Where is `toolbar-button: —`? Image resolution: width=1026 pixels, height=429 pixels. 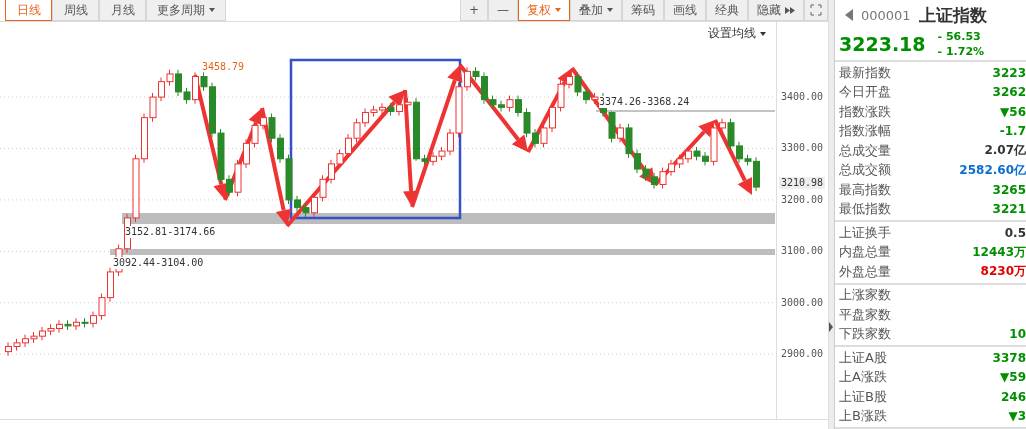 toolbar-button: — is located at coordinates (503, 10).